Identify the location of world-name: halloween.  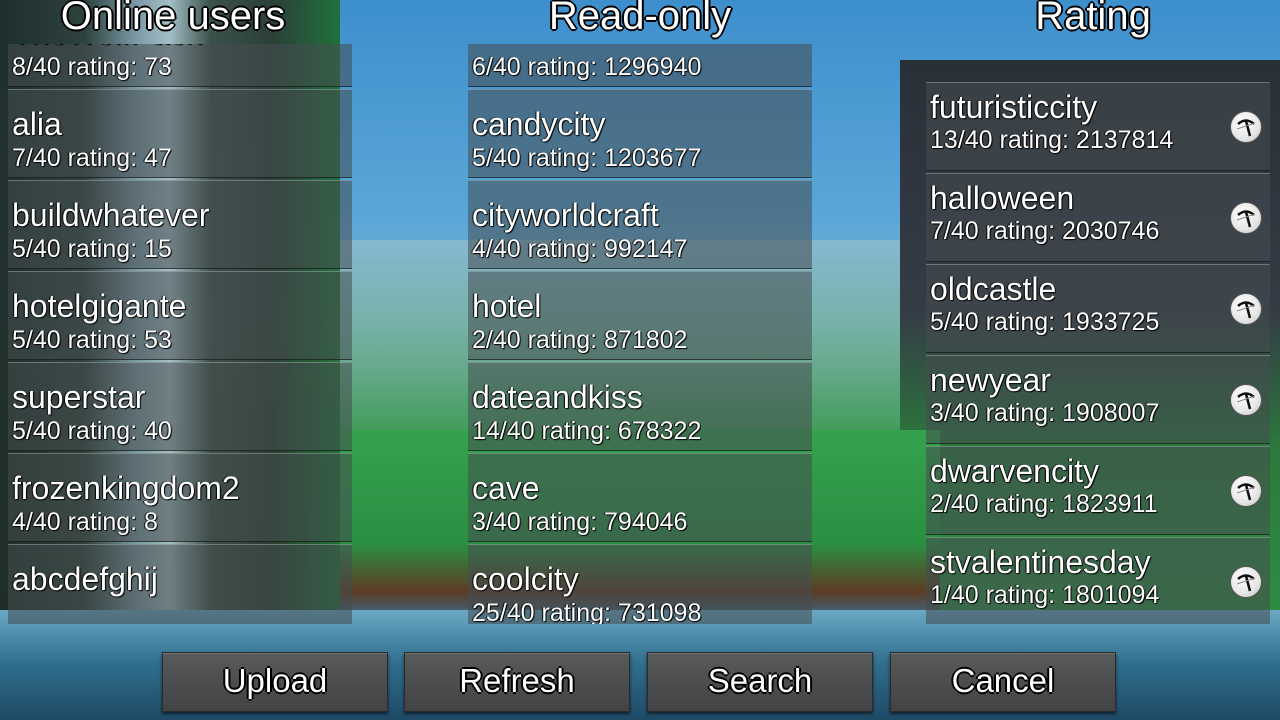
(1002, 198).